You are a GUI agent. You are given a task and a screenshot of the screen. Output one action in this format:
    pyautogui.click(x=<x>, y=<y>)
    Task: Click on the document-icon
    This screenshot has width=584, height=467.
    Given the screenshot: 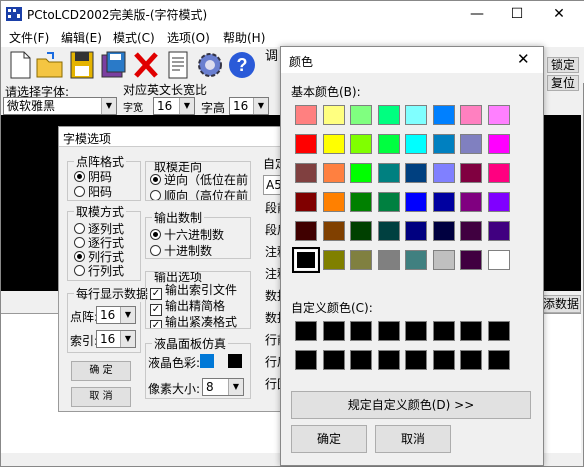 What is the action you would take?
    pyautogui.click(x=178, y=65)
    